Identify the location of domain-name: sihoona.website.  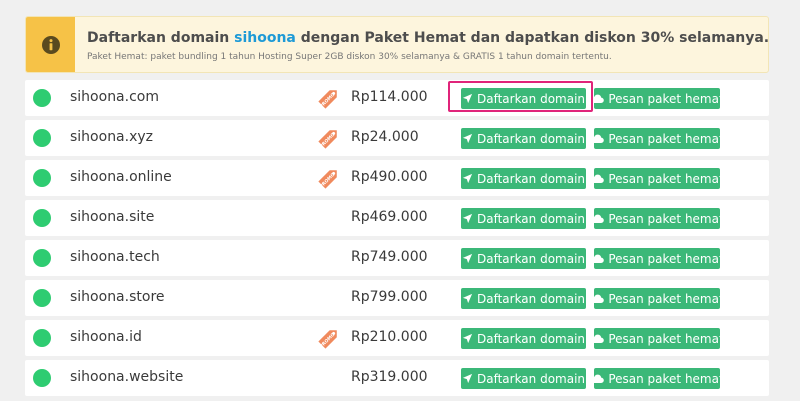
(127, 377).